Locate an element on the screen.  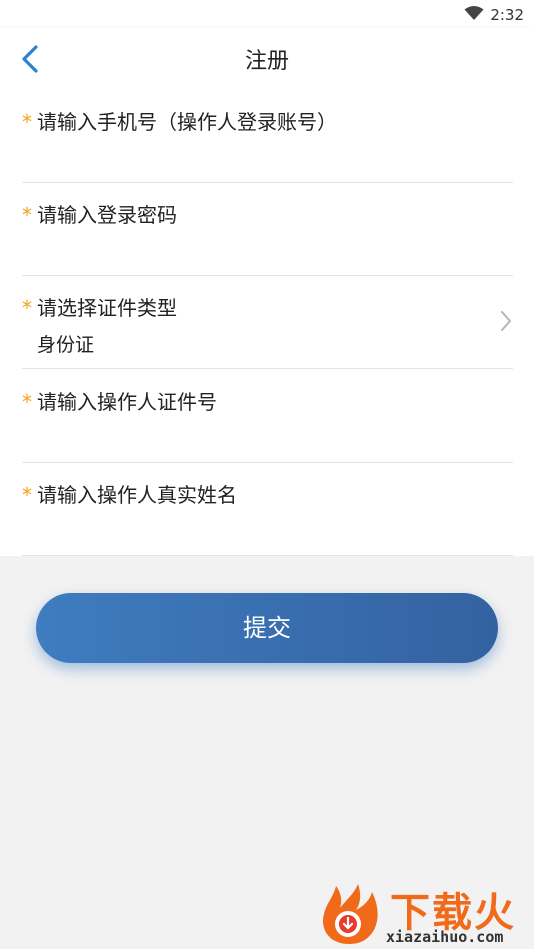
status-bar: 2:32 is located at coordinates (267, 14).